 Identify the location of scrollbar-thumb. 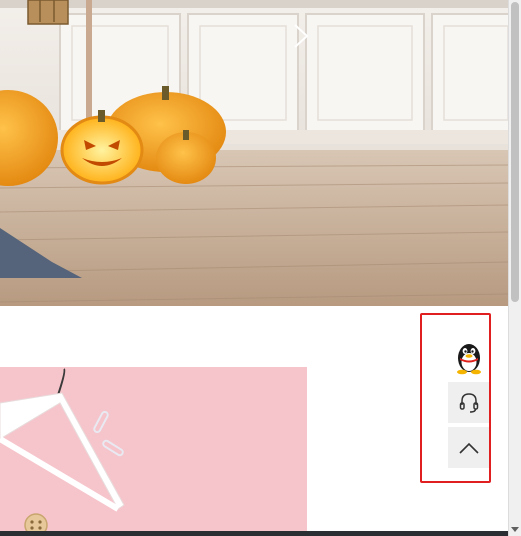
(515, 152).